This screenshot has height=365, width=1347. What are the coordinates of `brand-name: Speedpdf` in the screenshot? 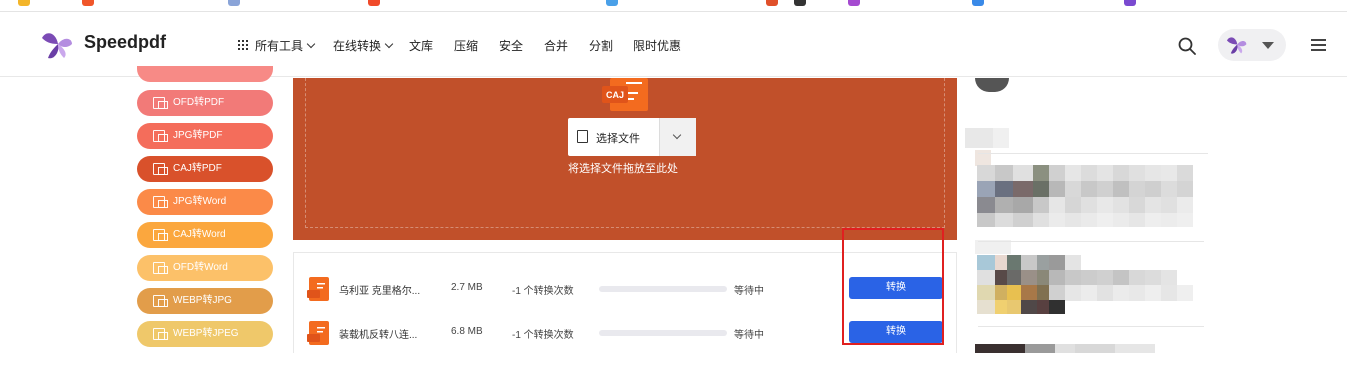 It's located at (125, 42).